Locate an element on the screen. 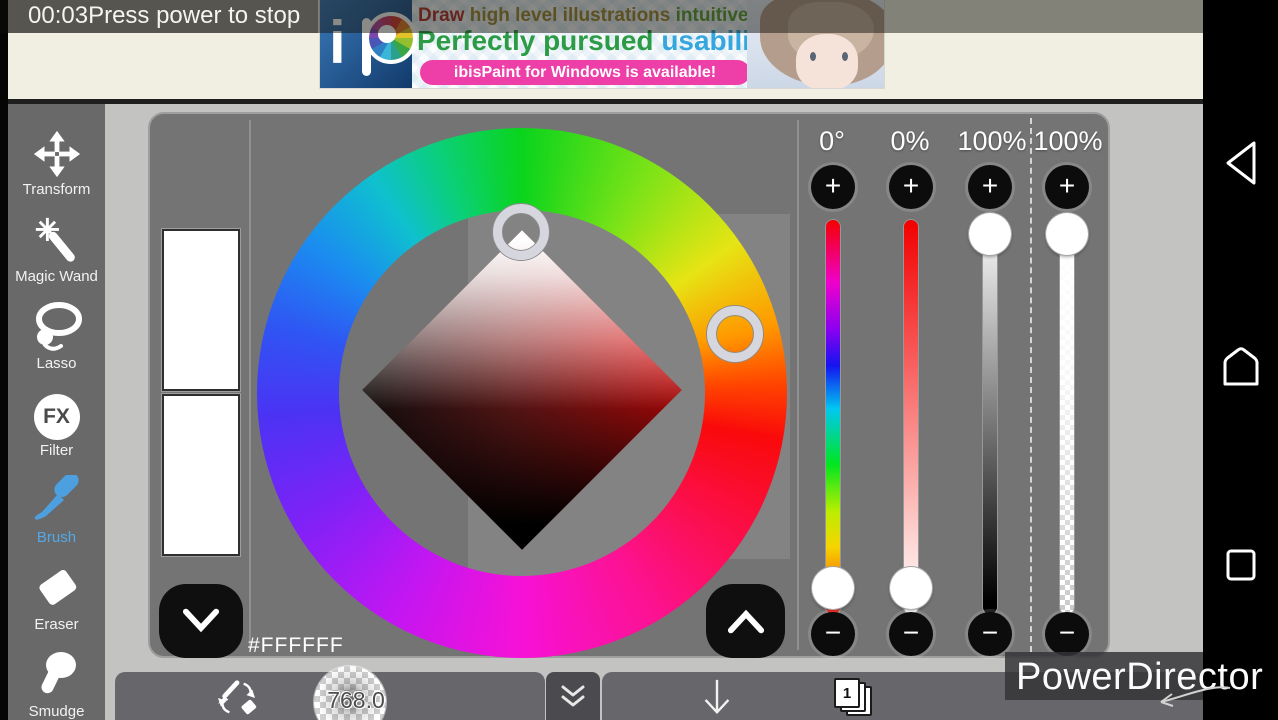  fx-filter-icon: FX is located at coordinates (56, 417).